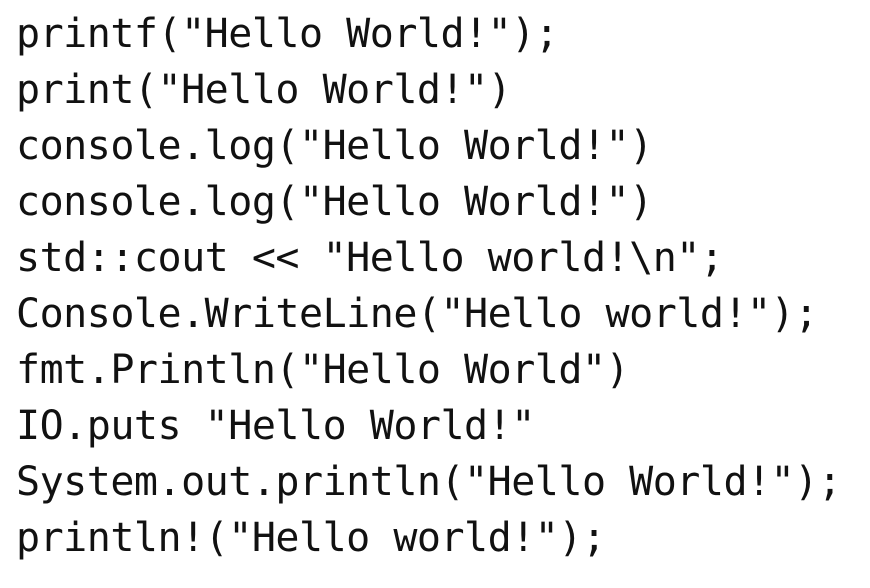 Image resolution: width=870 pixels, height=588 pixels. Describe the element at coordinates (417, 314) in the screenshot. I see `code-line-csharp: Console.WriteLine("Hello world!");` at that location.